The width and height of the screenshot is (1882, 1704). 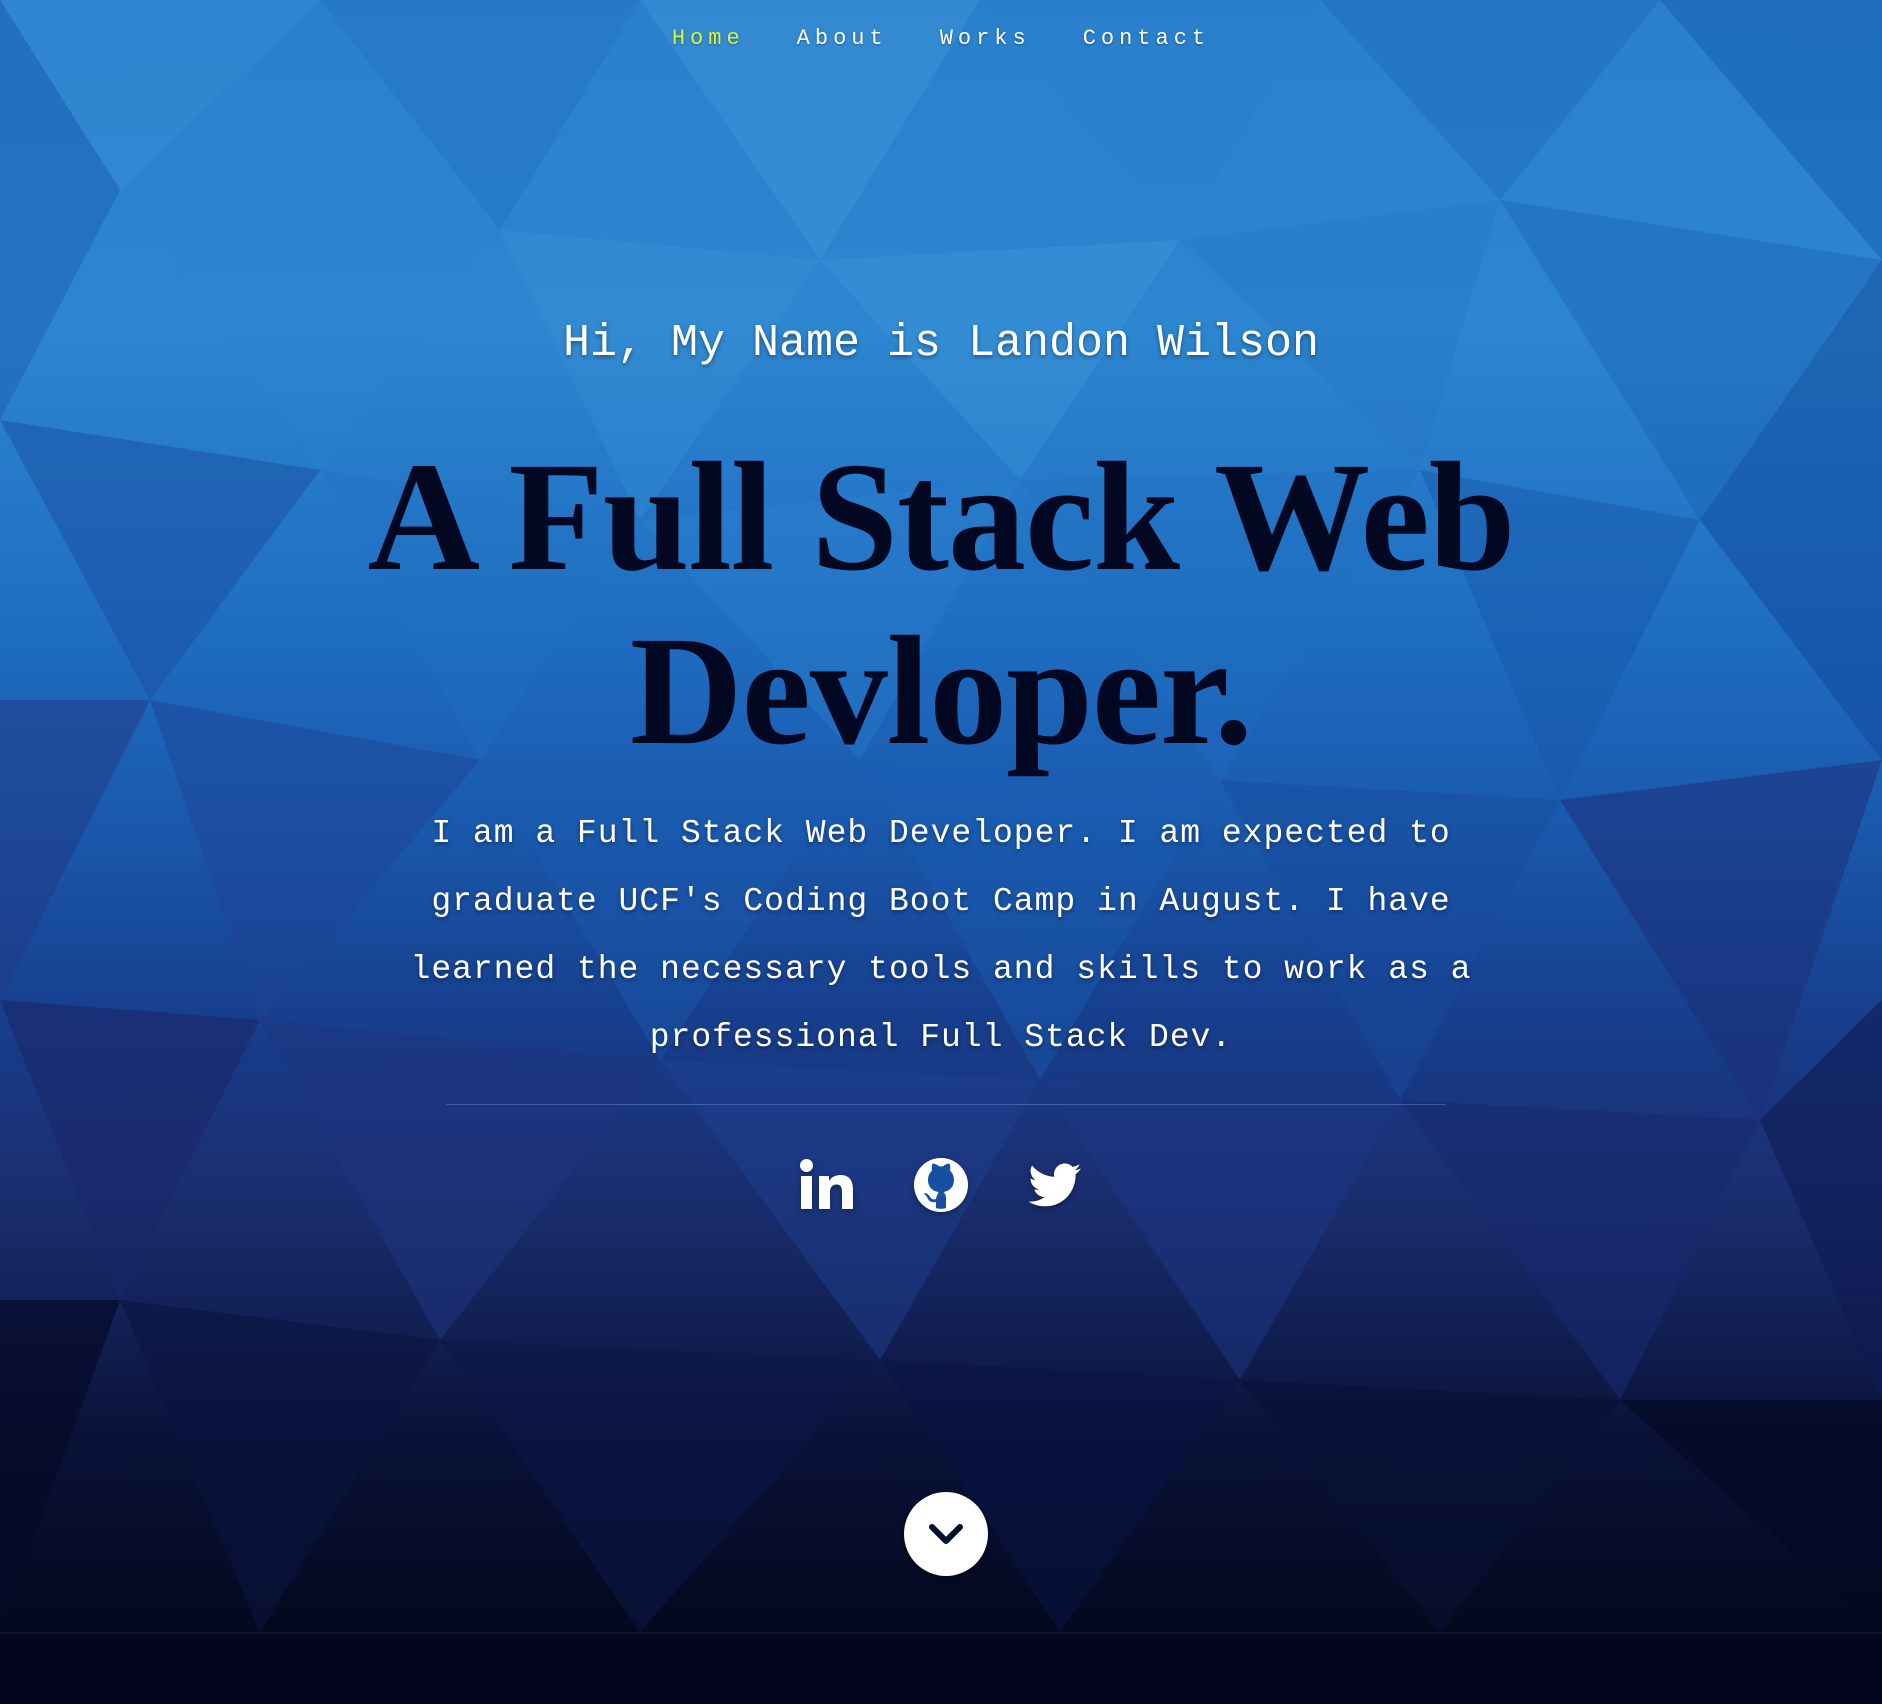 I want to click on twitter-icon, so click(x=1054, y=1185).